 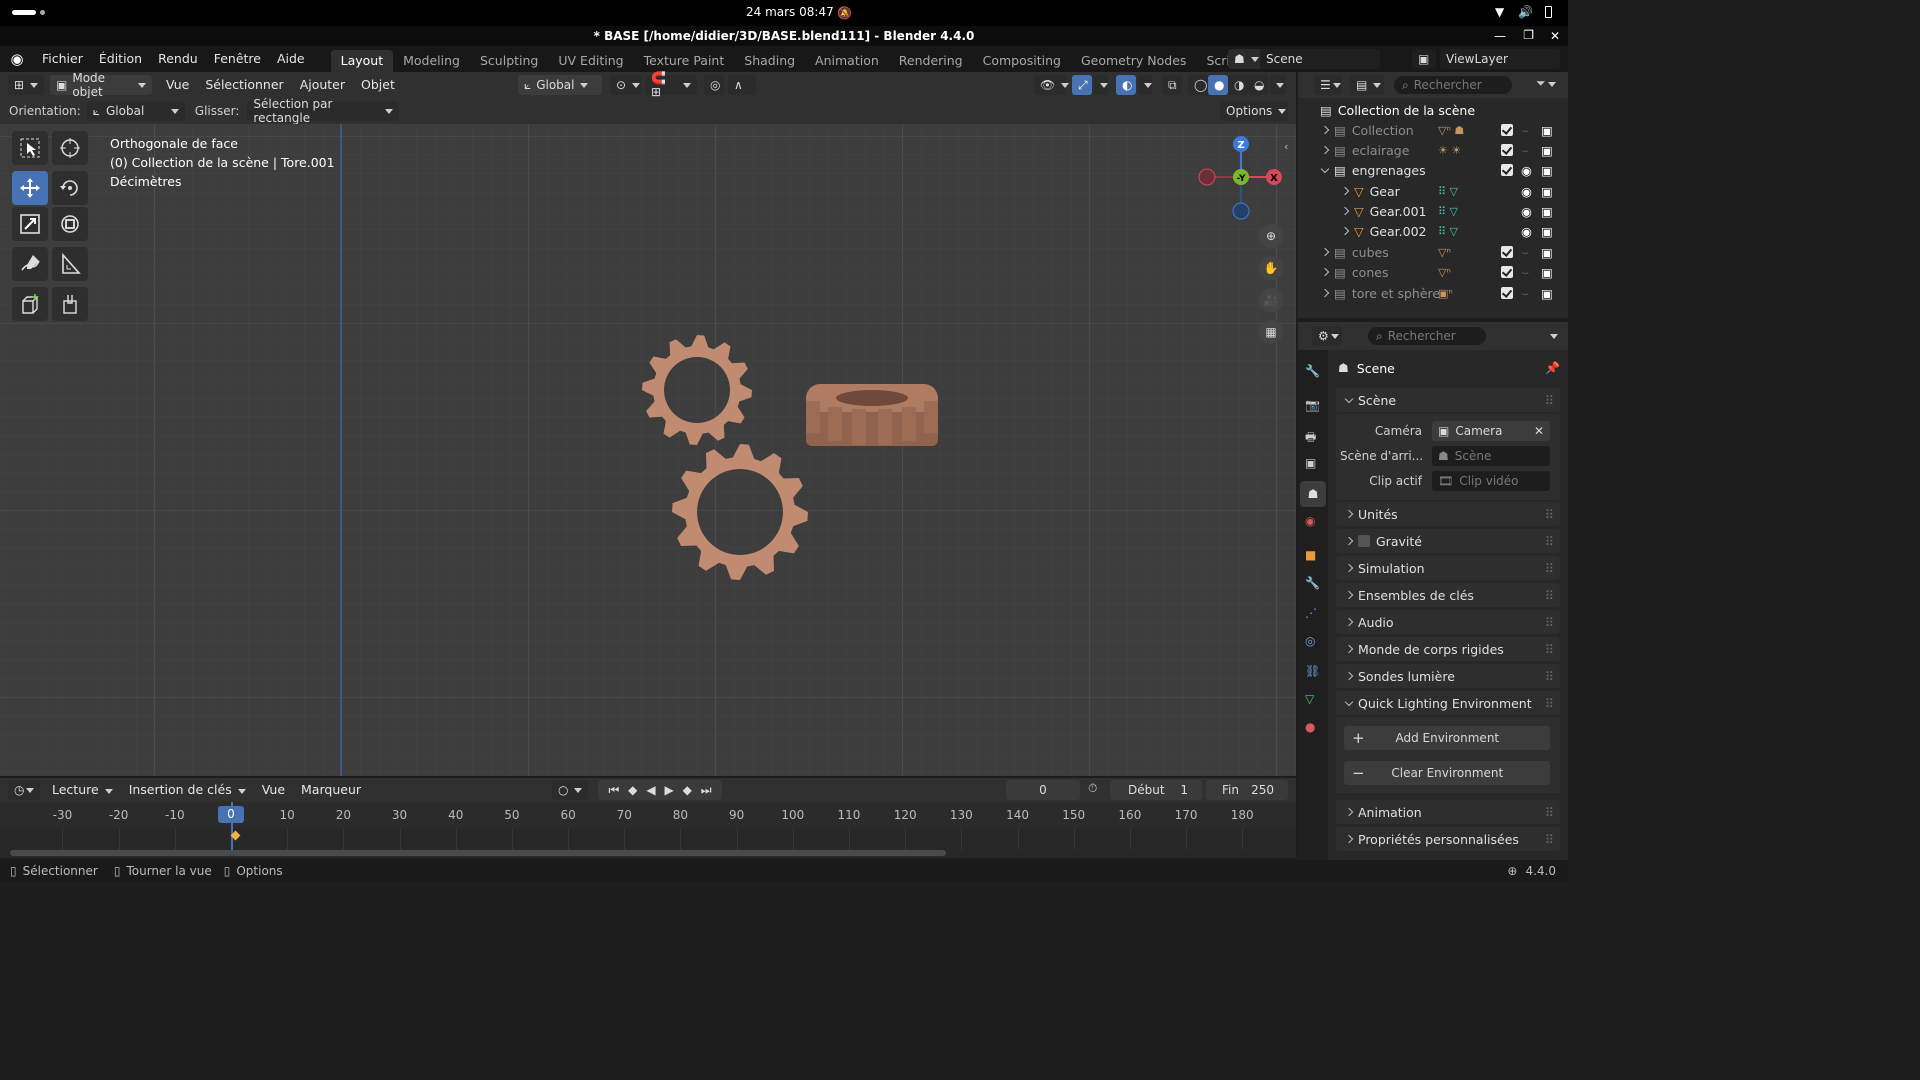 I want to click on animation-panel-header: Animation ⠿, so click(x=1448, y=812).